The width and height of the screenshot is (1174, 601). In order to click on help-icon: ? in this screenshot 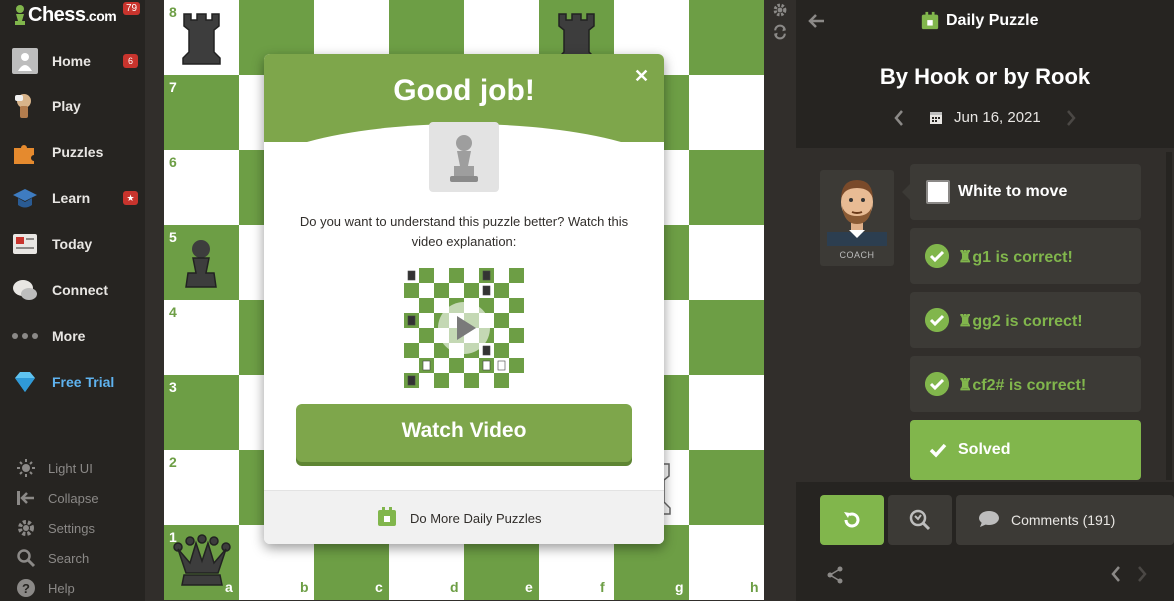, I will do `click(26, 588)`.